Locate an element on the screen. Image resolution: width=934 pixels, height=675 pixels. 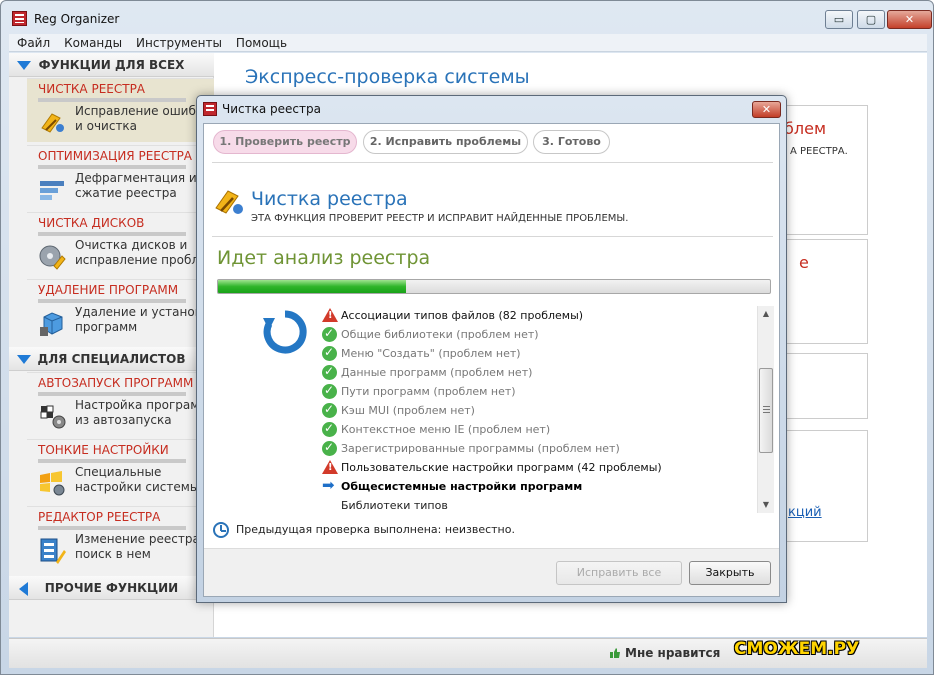
check-item-label: Данные программ (проблем нет) is located at coordinates (437, 372).